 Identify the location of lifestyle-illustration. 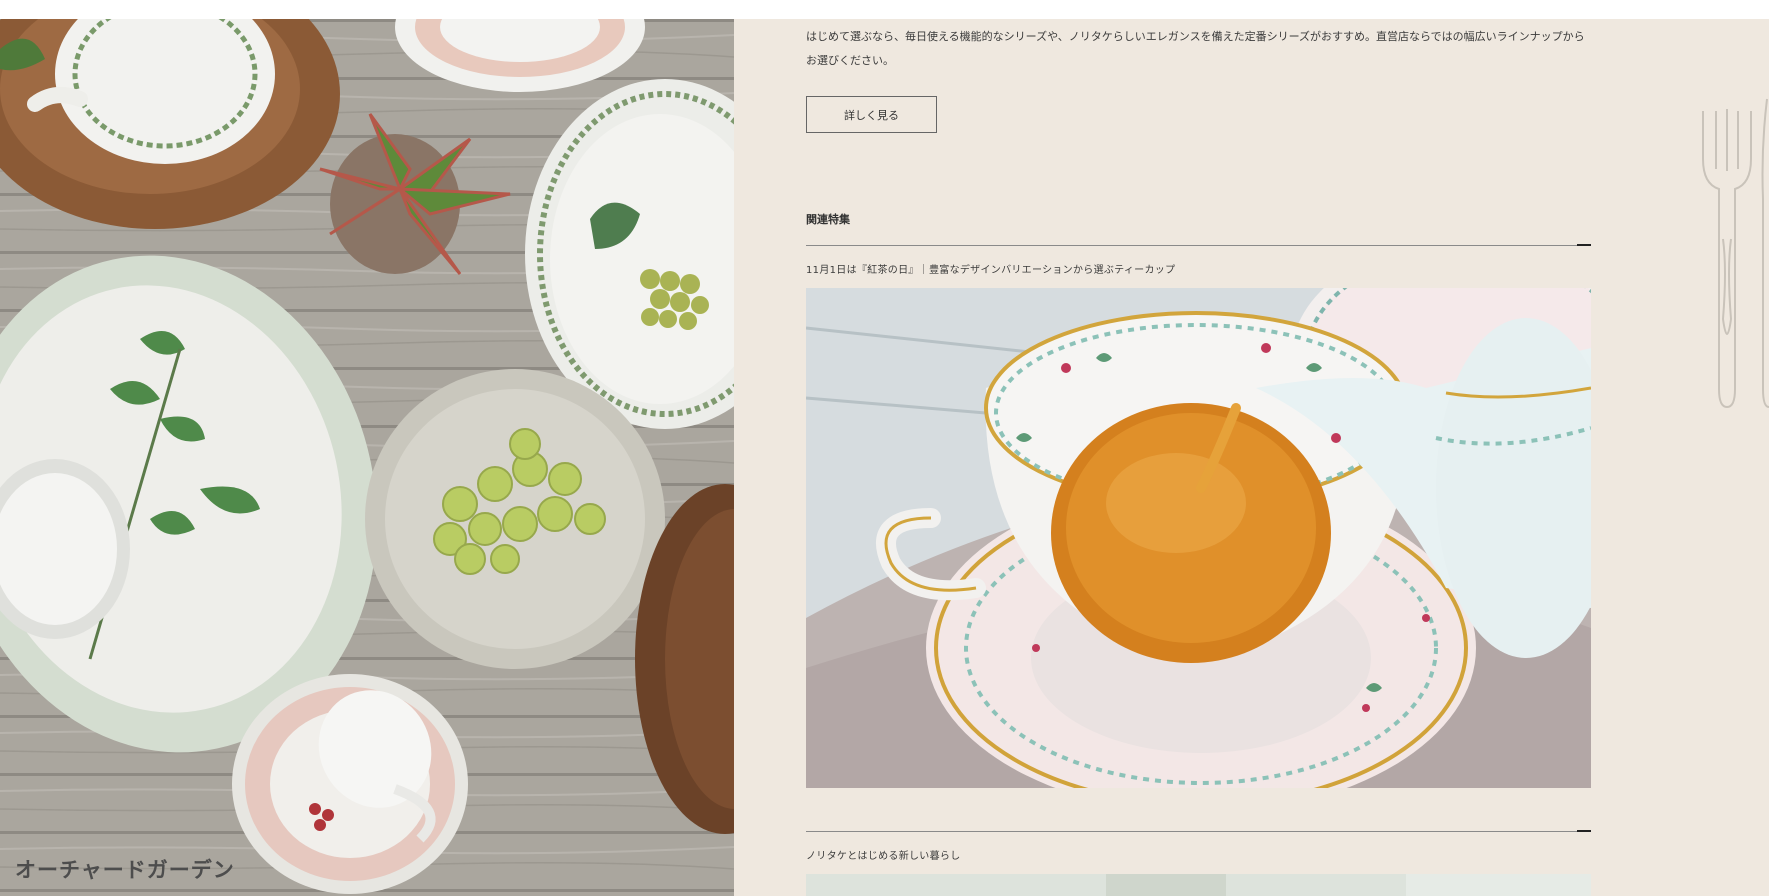
(1198, 885).